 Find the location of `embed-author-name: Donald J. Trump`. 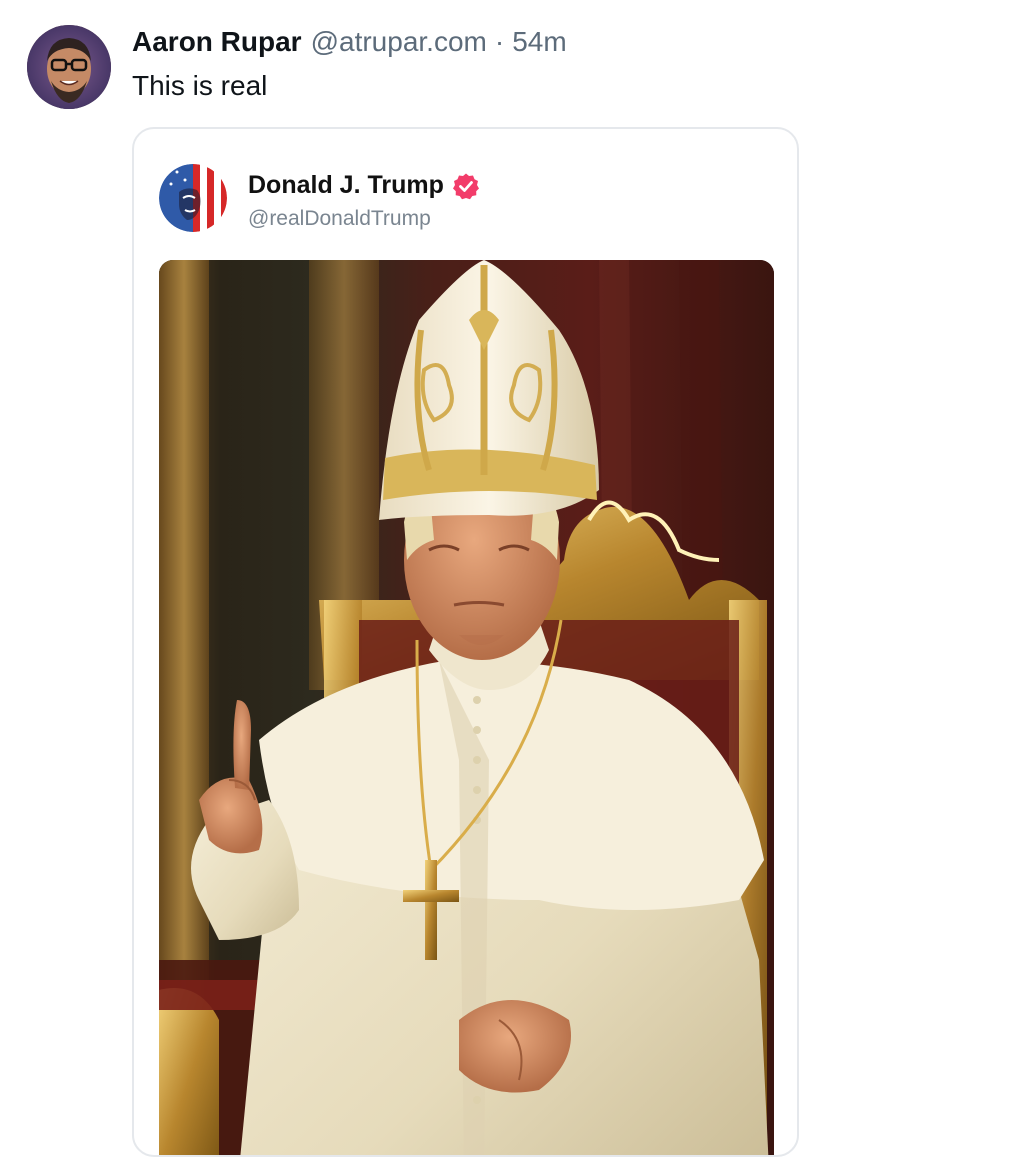

embed-author-name: Donald J. Trump is located at coordinates (346, 185).